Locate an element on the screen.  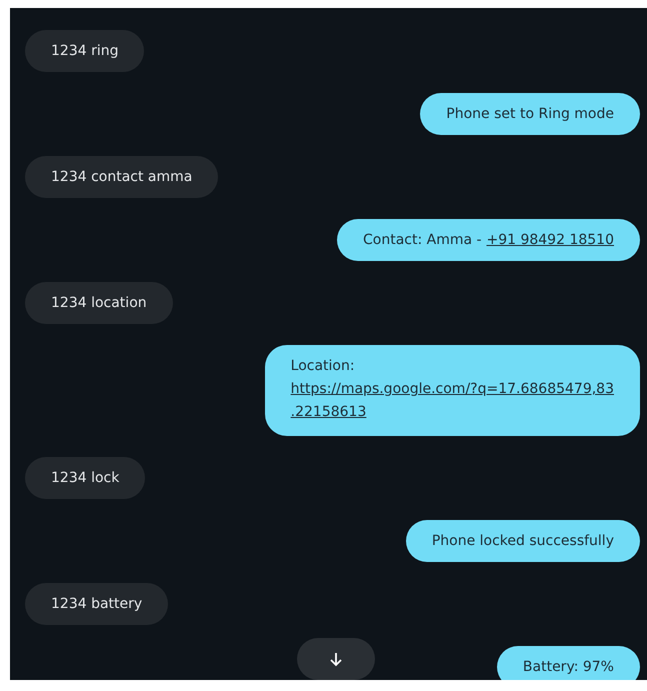
message-text: 1234 ring is located at coordinates (84, 51).